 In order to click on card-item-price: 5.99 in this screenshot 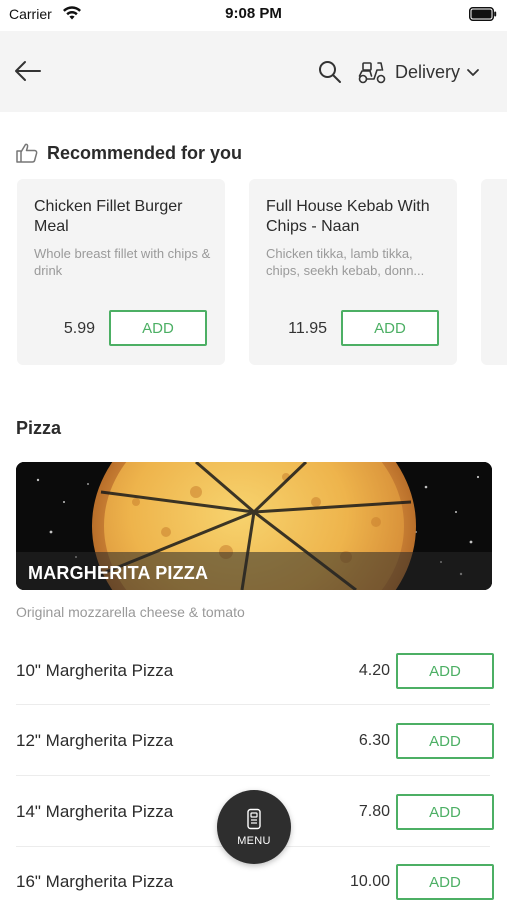, I will do `click(79, 328)`.